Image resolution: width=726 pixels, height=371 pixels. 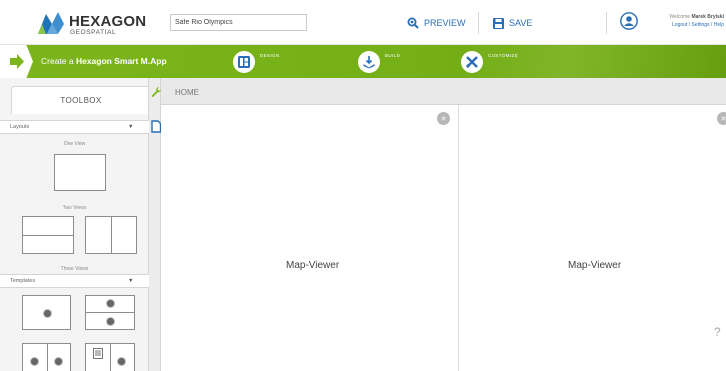 What do you see at coordinates (717, 332) in the screenshot?
I see `help-icon: ?` at bounding box center [717, 332].